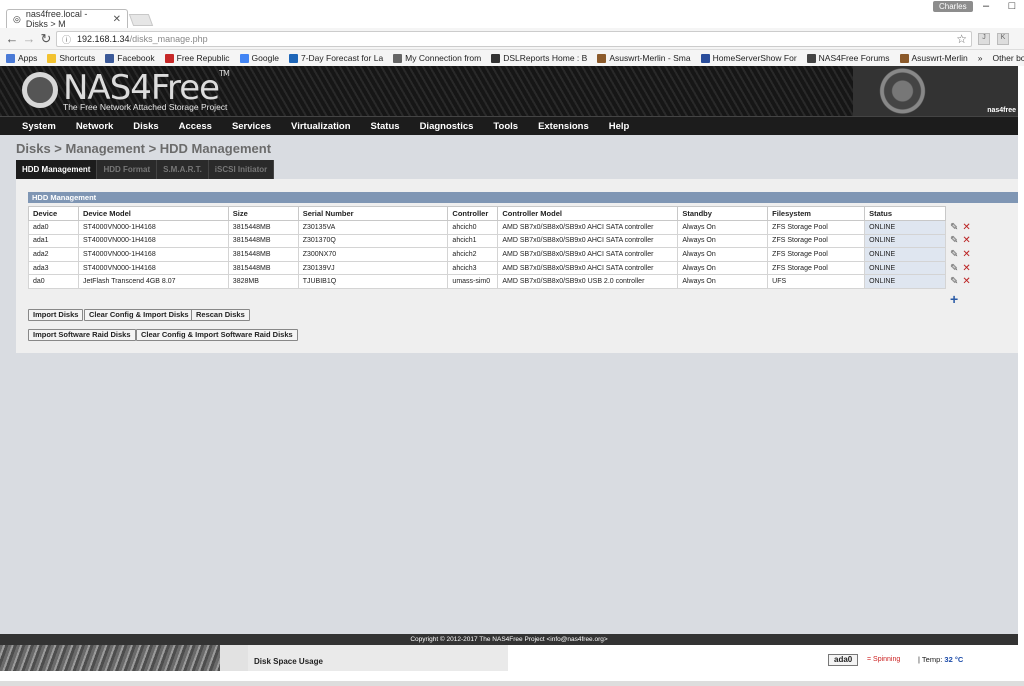  I want to click on table-cell: da0, so click(53, 281).